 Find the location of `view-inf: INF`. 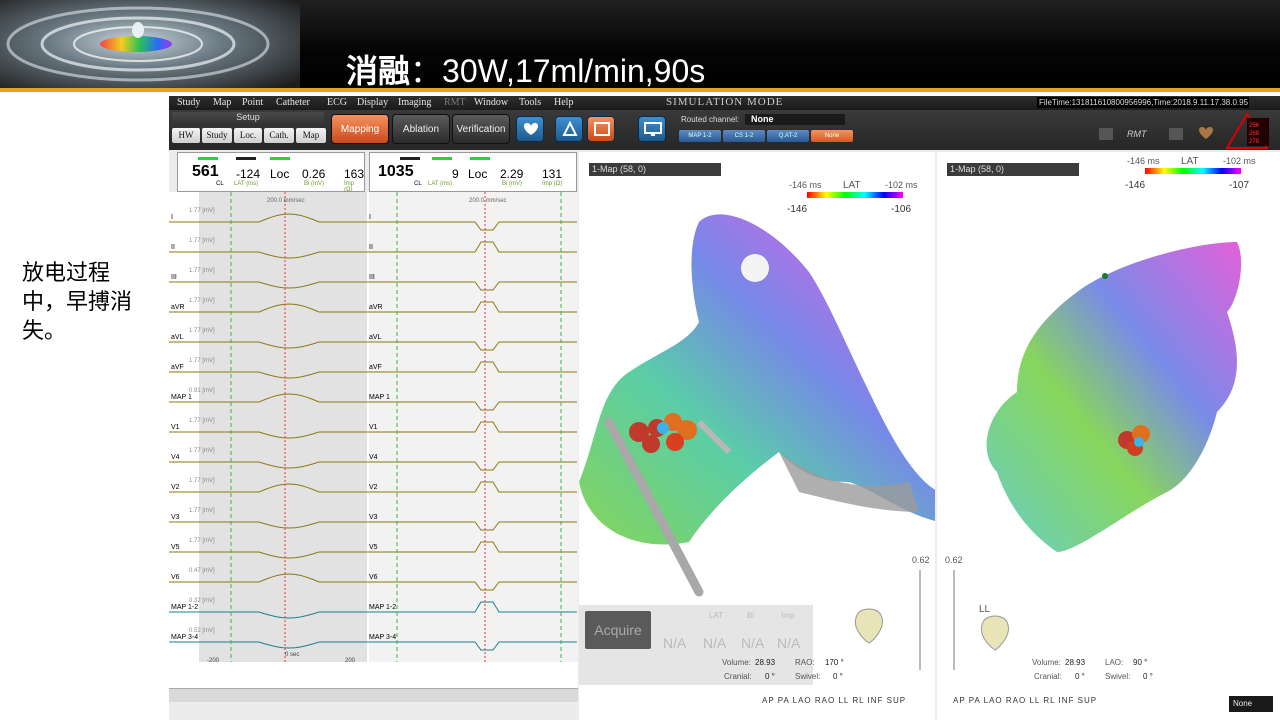

view-inf: INF is located at coordinates (875, 700).